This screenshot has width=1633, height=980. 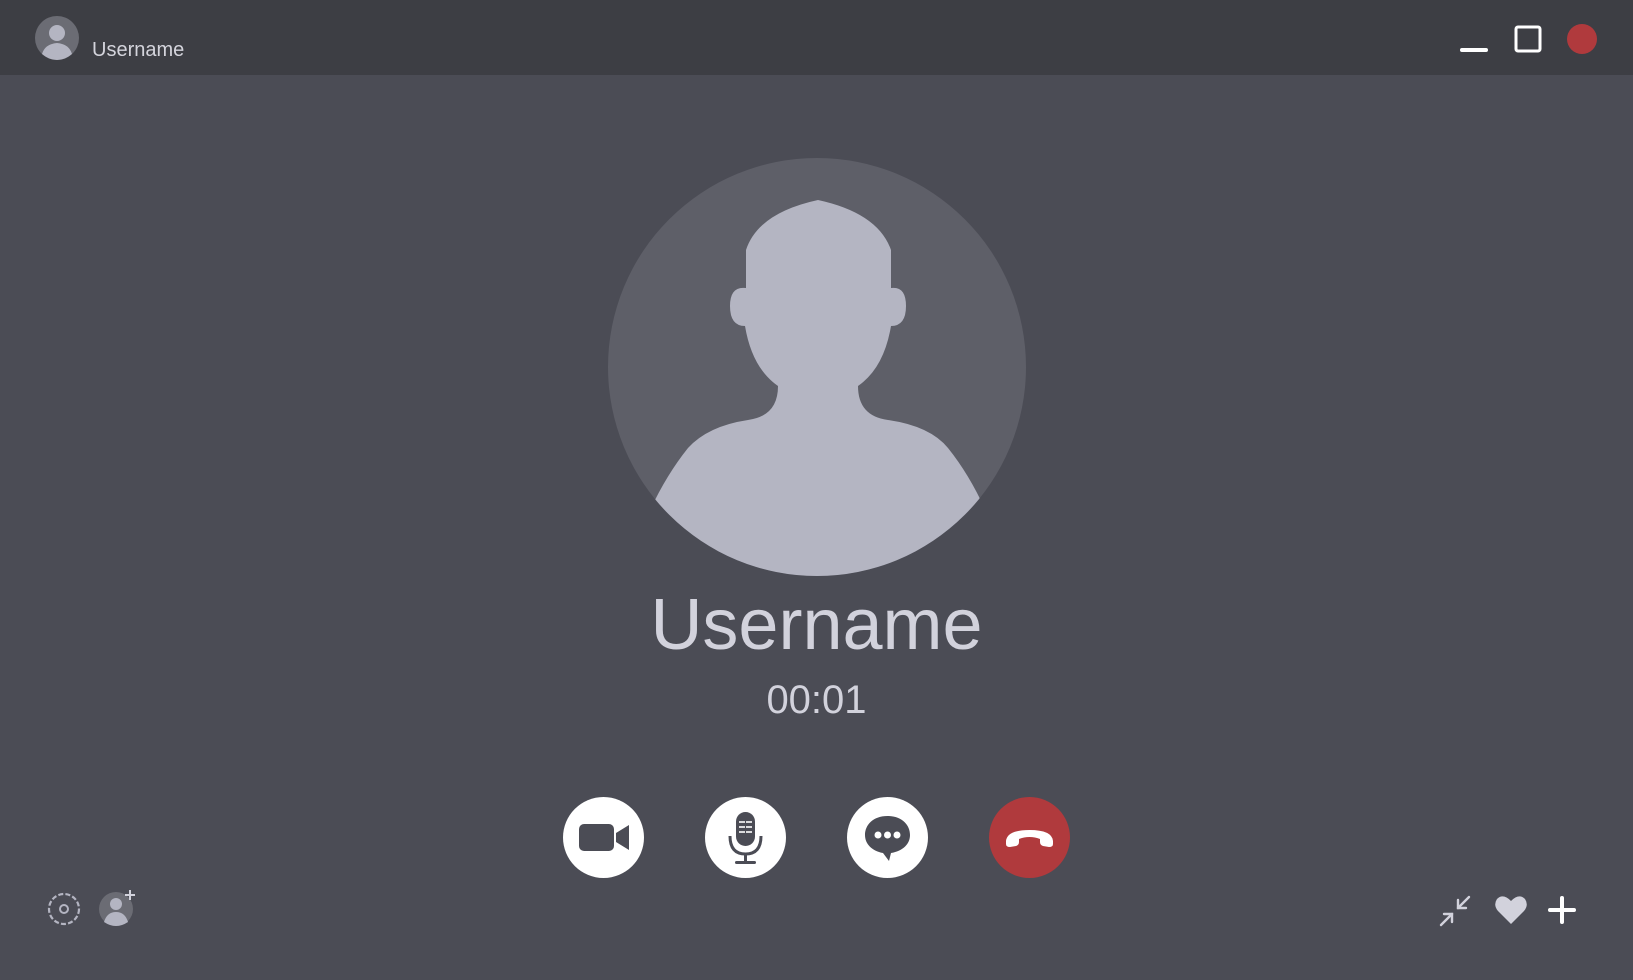 I want to click on chat-button, so click(x=887, y=837).